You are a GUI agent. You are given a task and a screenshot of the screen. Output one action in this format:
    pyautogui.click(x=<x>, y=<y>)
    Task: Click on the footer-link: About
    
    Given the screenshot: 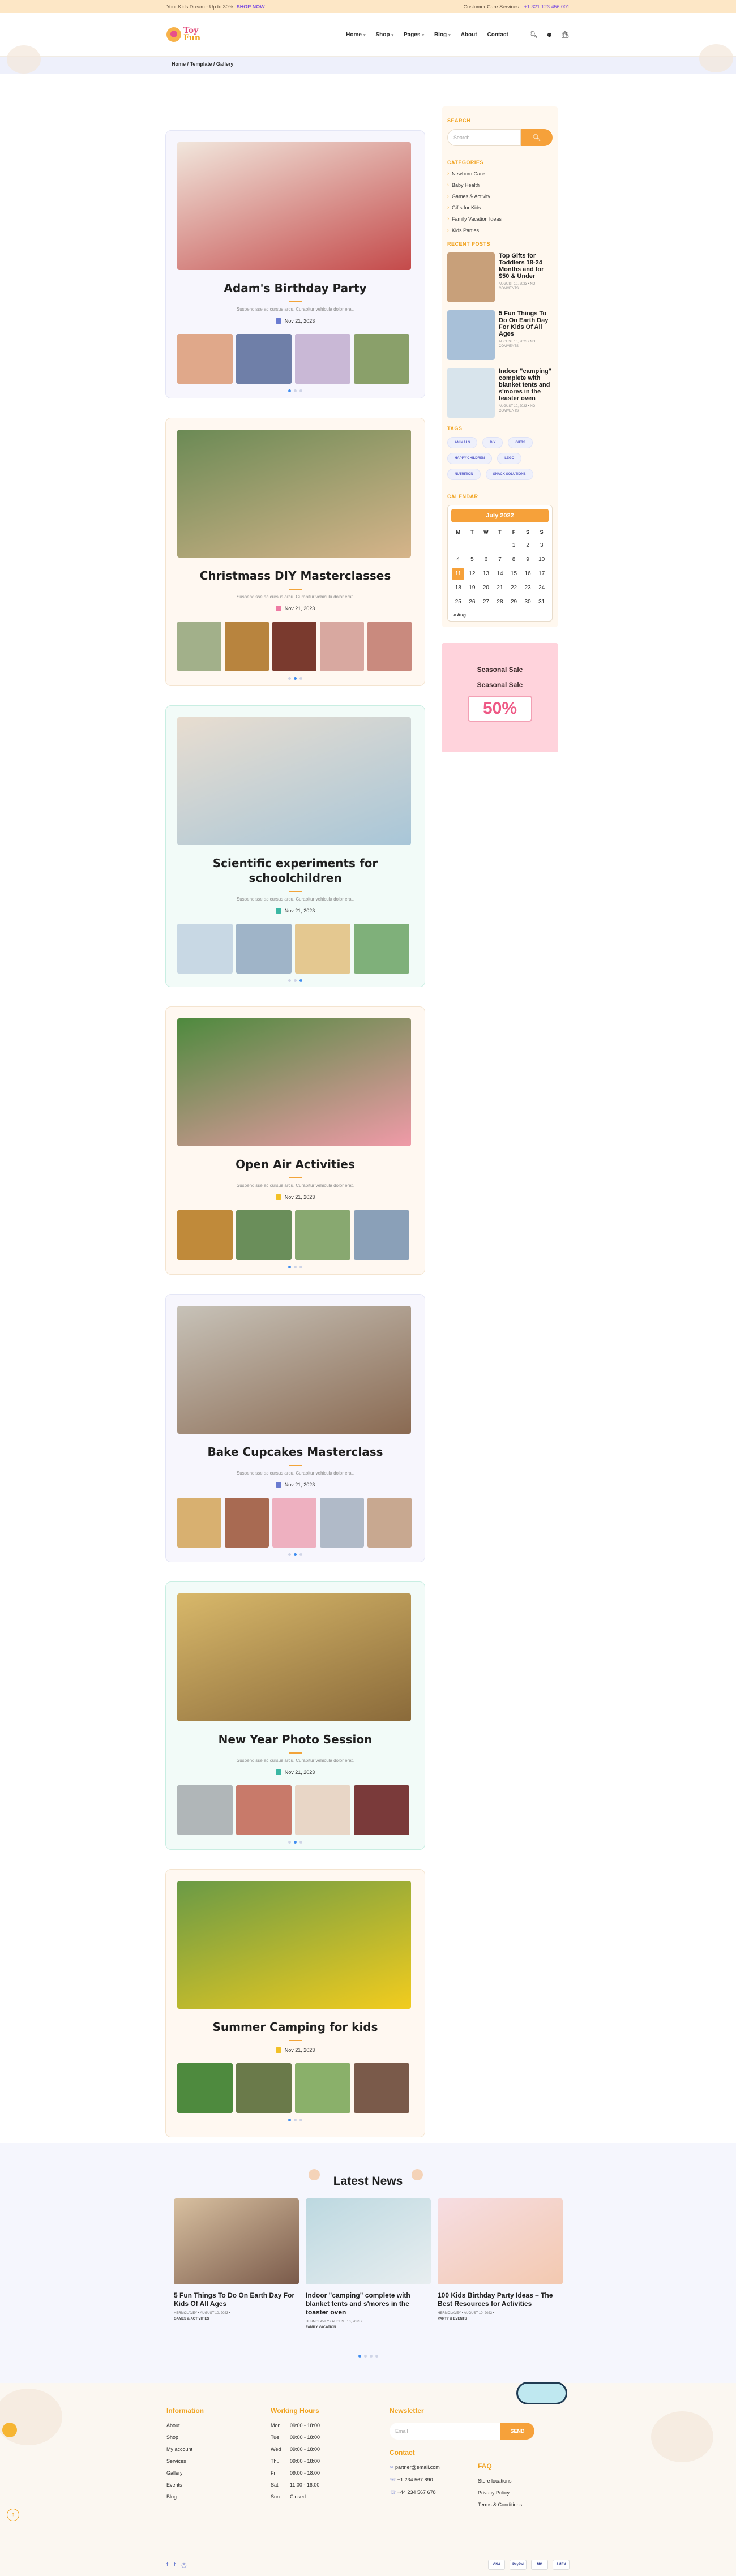 What is the action you would take?
    pyautogui.click(x=185, y=2425)
    